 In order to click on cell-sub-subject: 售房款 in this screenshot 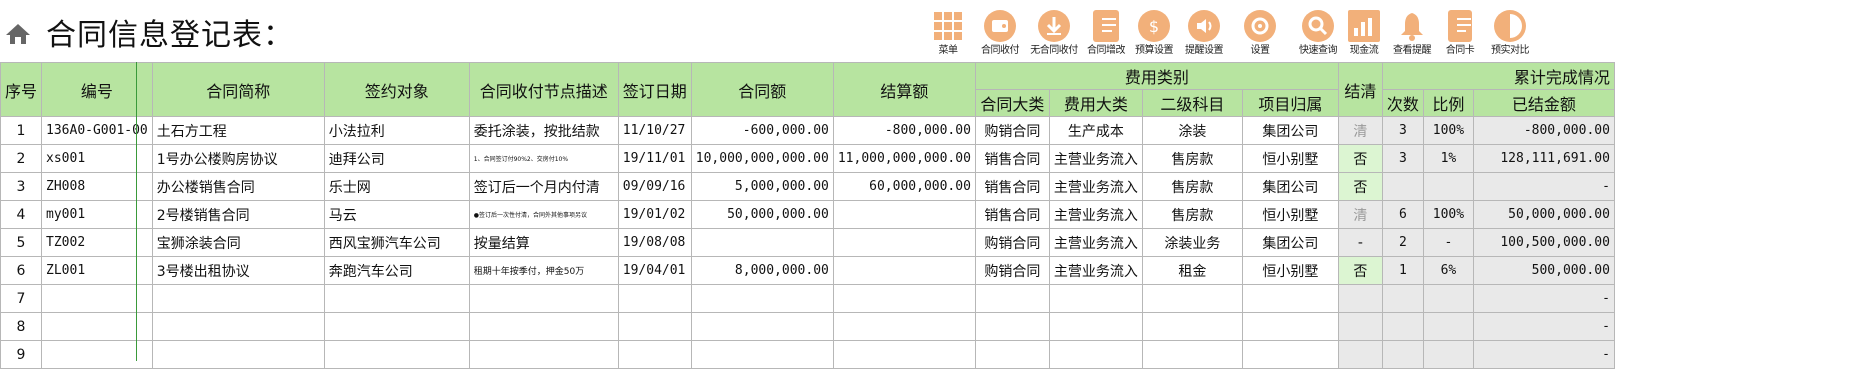, I will do `click(1192, 214)`.